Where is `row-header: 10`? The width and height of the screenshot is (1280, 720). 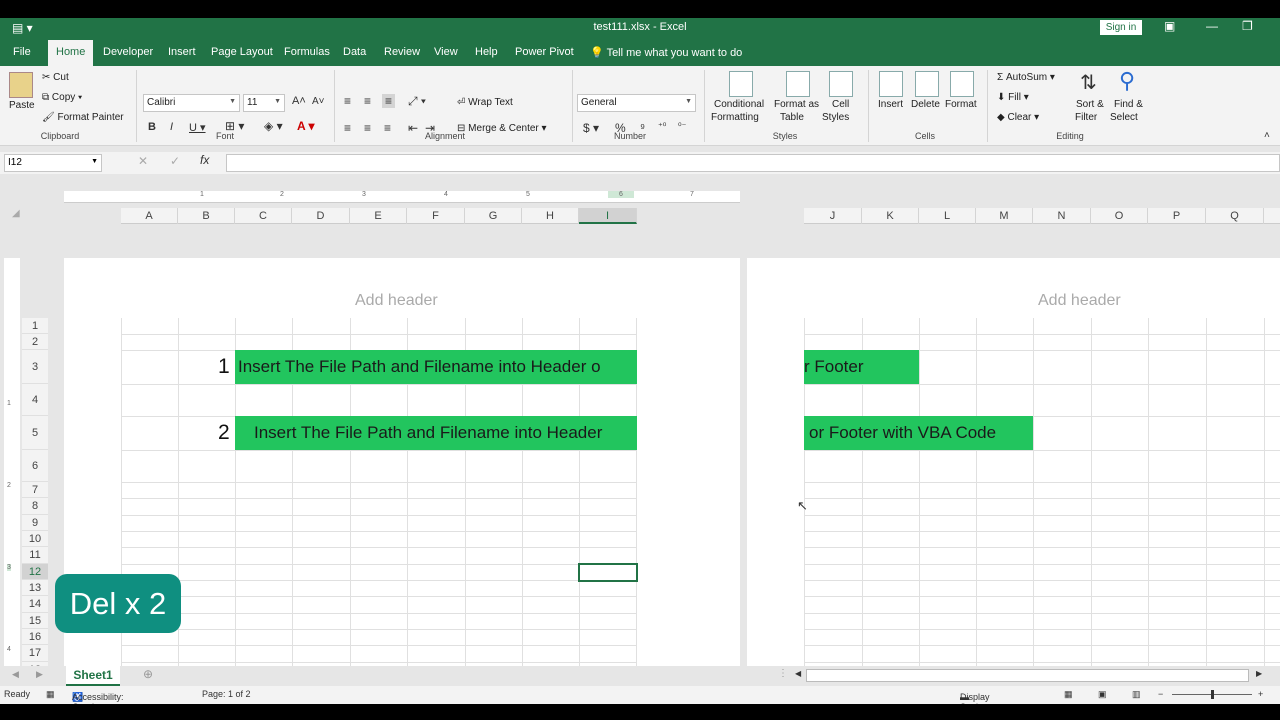
row-header: 10 is located at coordinates (35, 539).